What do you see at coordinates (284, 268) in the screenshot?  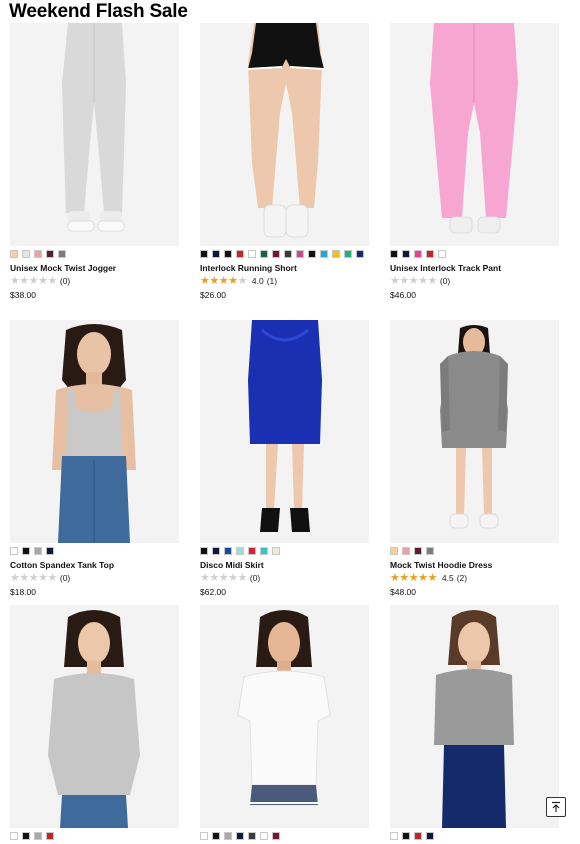 I see `product-name: Interlock Running Short` at bounding box center [284, 268].